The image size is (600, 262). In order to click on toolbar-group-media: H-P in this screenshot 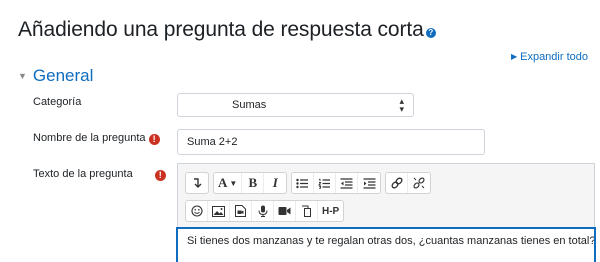, I will do `click(265, 211)`.